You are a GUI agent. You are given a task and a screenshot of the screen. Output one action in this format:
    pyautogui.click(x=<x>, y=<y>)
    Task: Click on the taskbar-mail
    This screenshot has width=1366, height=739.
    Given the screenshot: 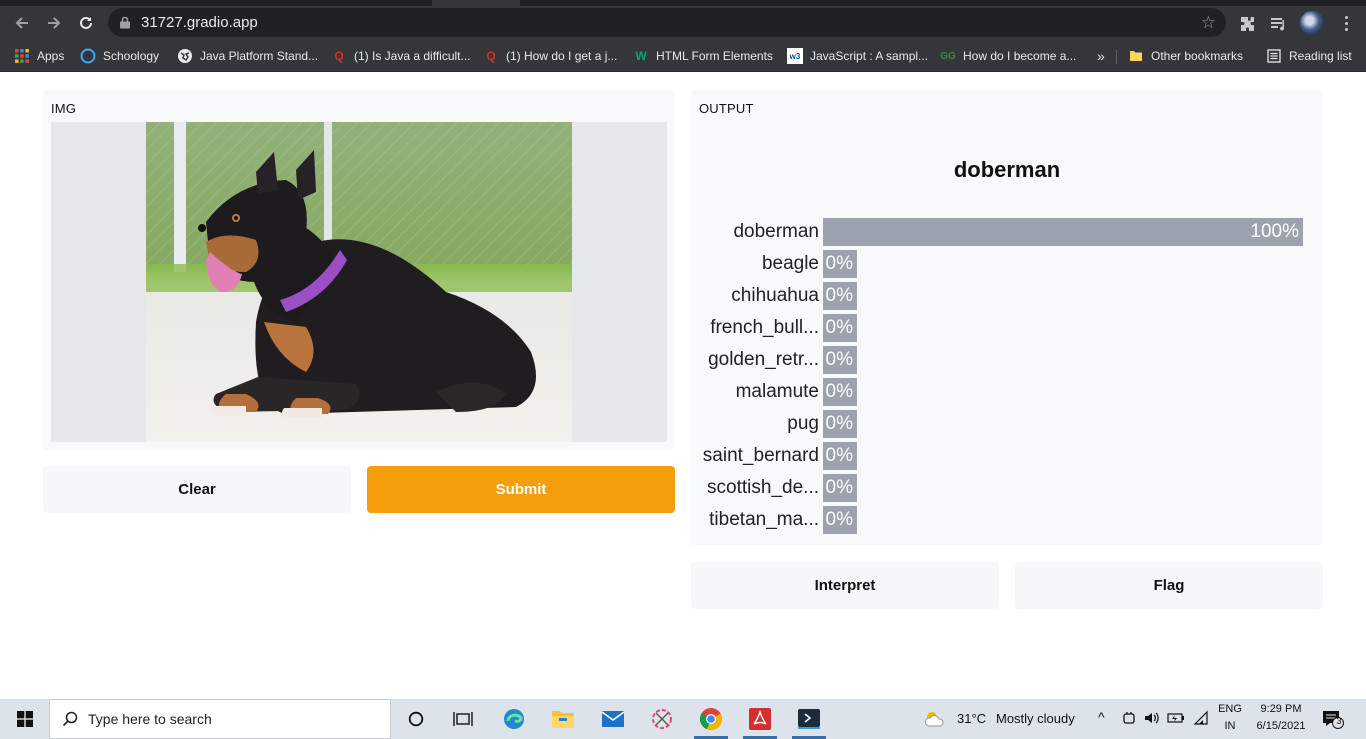 What is the action you would take?
    pyautogui.click(x=613, y=719)
    